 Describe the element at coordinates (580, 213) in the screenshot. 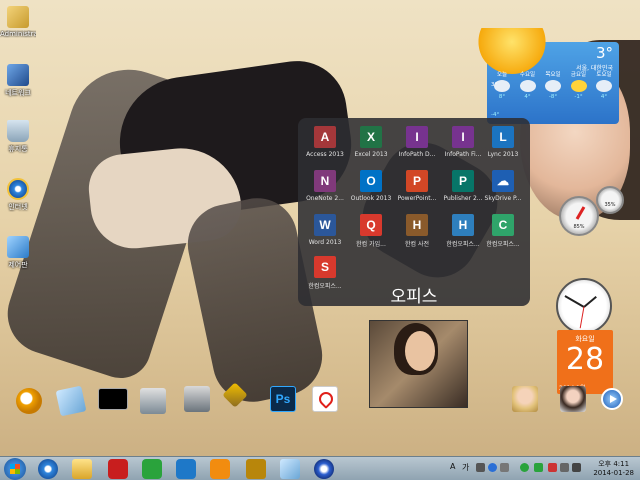

I see `gauge-needle` at that location.